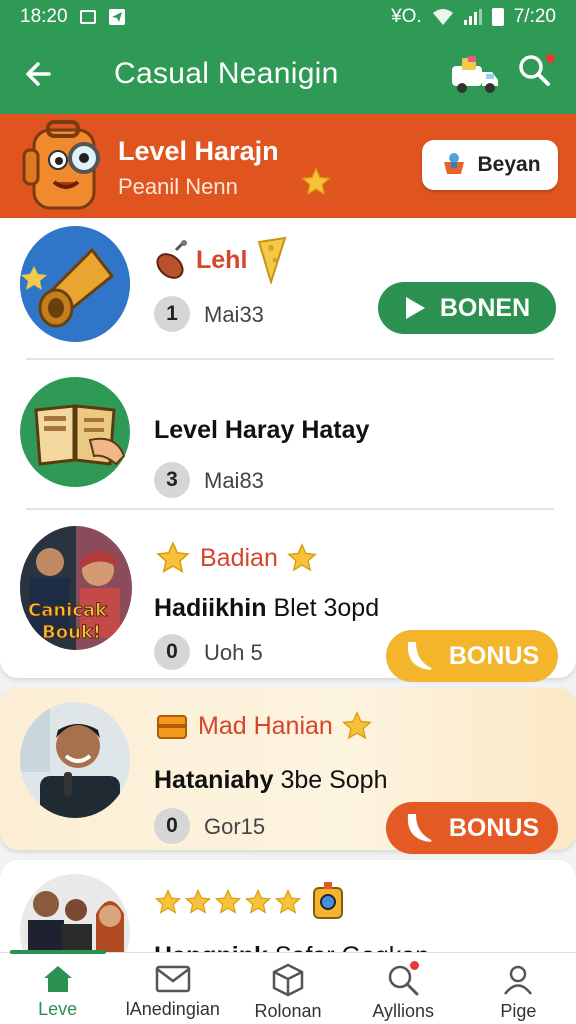  I want to click on item-title: Level Haray Hatay, so click(262, 430).